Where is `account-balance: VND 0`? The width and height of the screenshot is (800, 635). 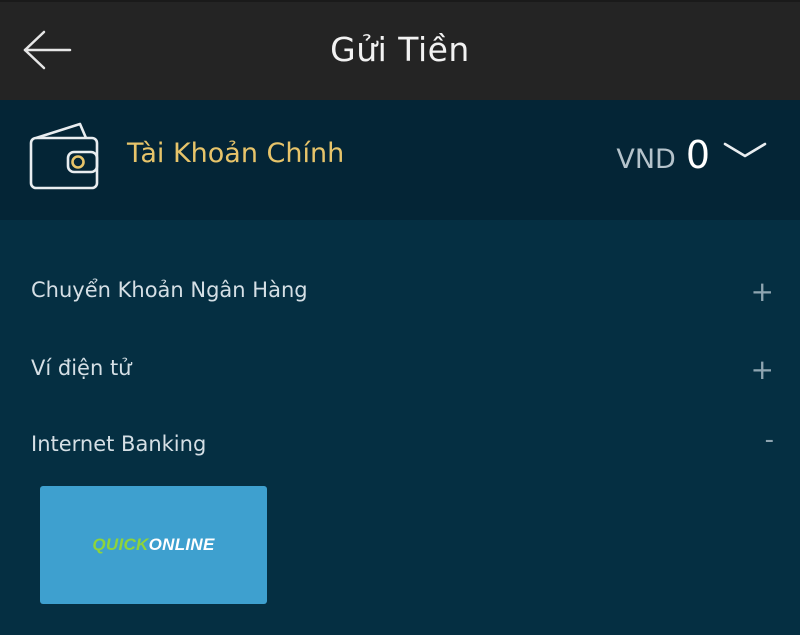
account-balance: VND 0 is located at coordinates (663, 155).